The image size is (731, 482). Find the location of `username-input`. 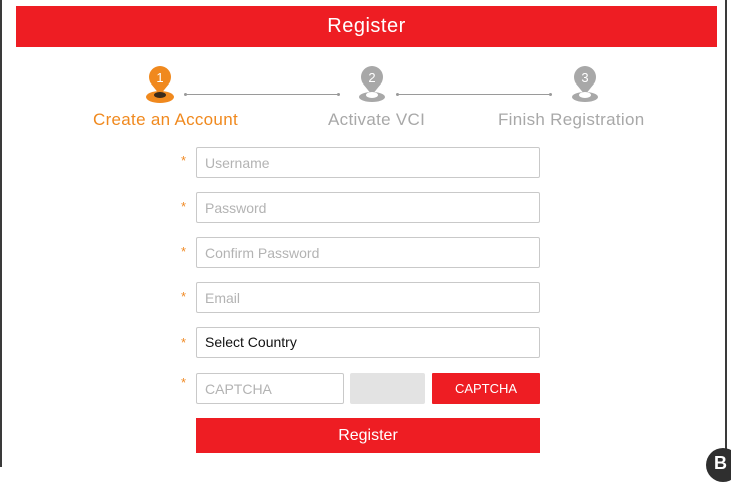

username-input is located at coordinates (368, 162).